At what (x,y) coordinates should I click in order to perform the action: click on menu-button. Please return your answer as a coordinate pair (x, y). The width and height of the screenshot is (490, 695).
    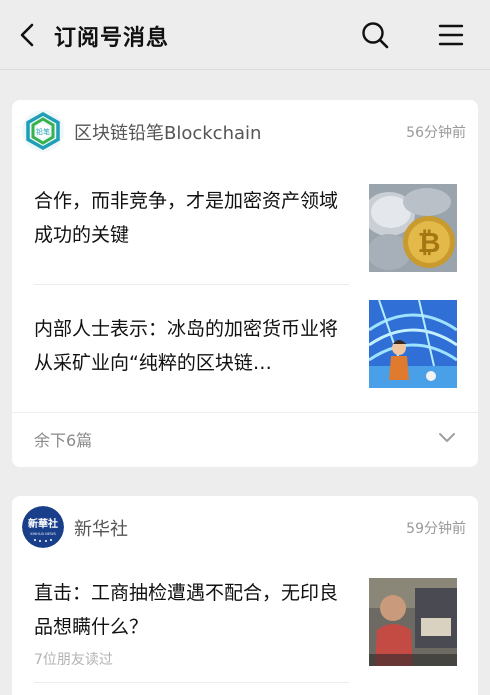
    Looking at the image, I should click on (451, 35).